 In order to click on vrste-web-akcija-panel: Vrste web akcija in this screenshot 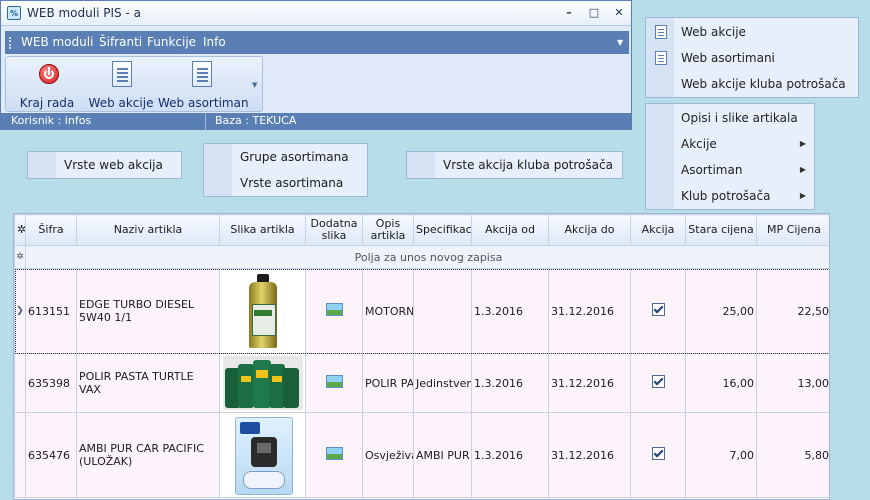, I will do `click(104, 165)`.